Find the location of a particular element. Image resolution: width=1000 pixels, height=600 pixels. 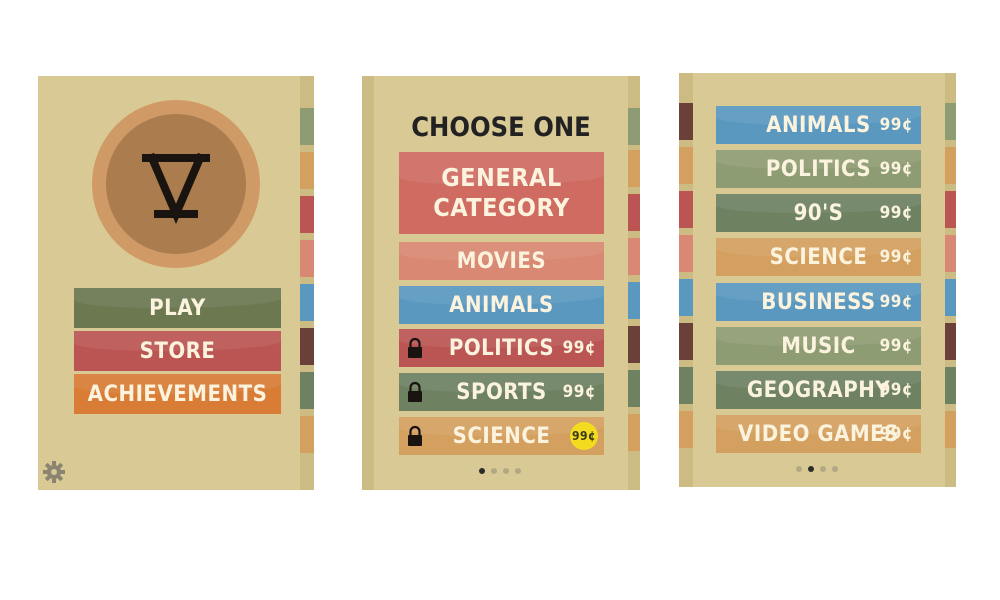

category-label: MUSIC is located at coordinates (818, 346).